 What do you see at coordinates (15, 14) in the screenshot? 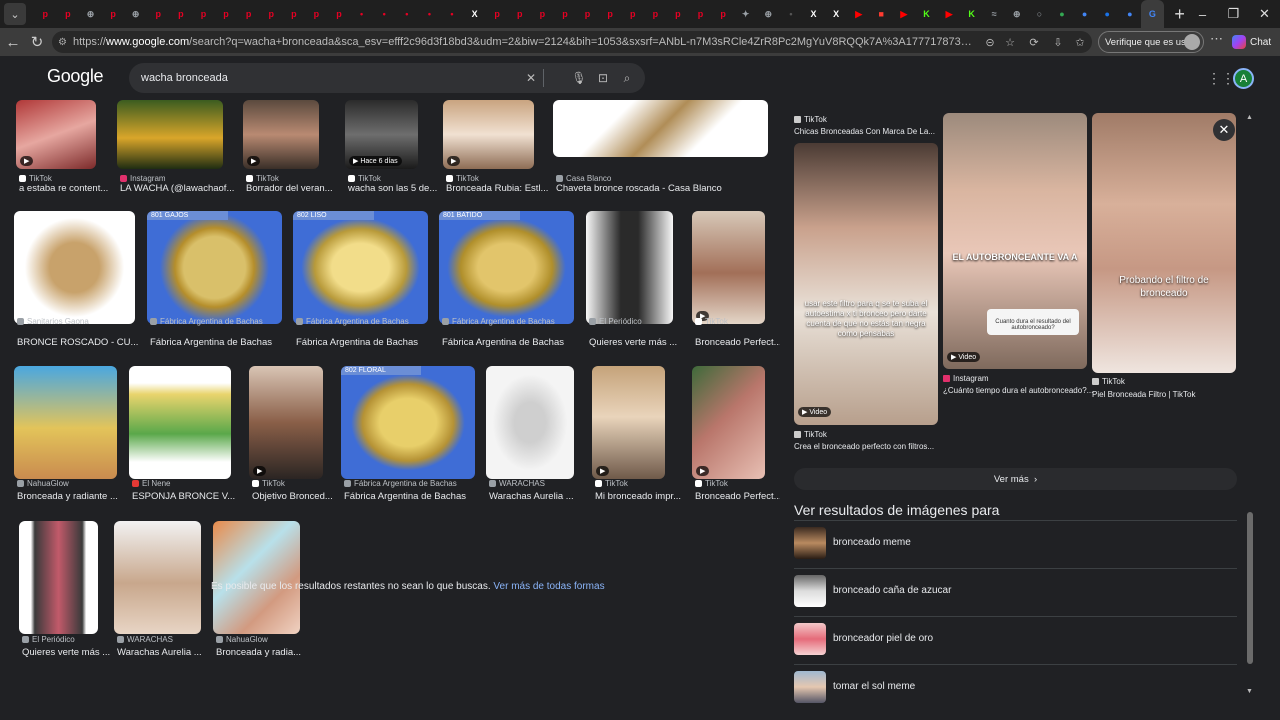
I see `tab-search-menu-icon: ⌄` at bounding box center [15, 14].